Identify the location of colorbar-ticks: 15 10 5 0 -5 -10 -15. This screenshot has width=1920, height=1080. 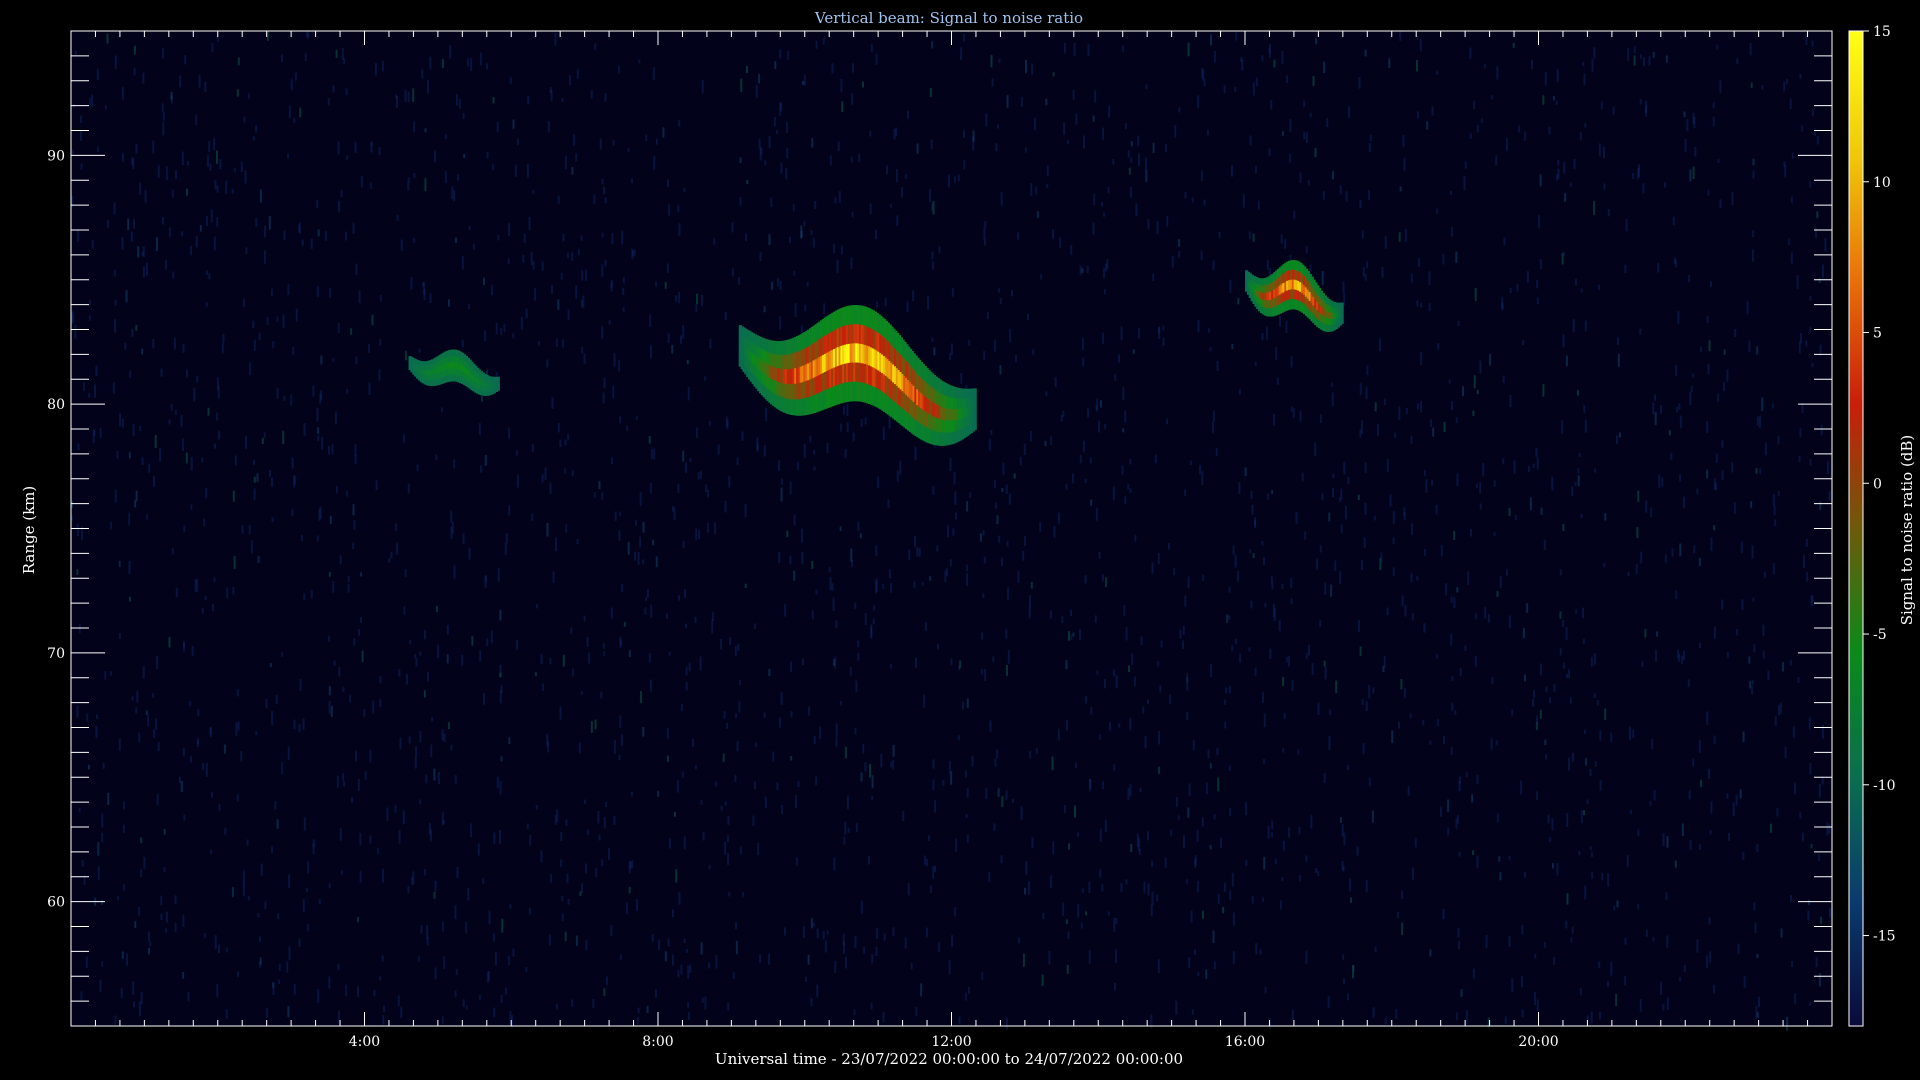
(1879, 484).